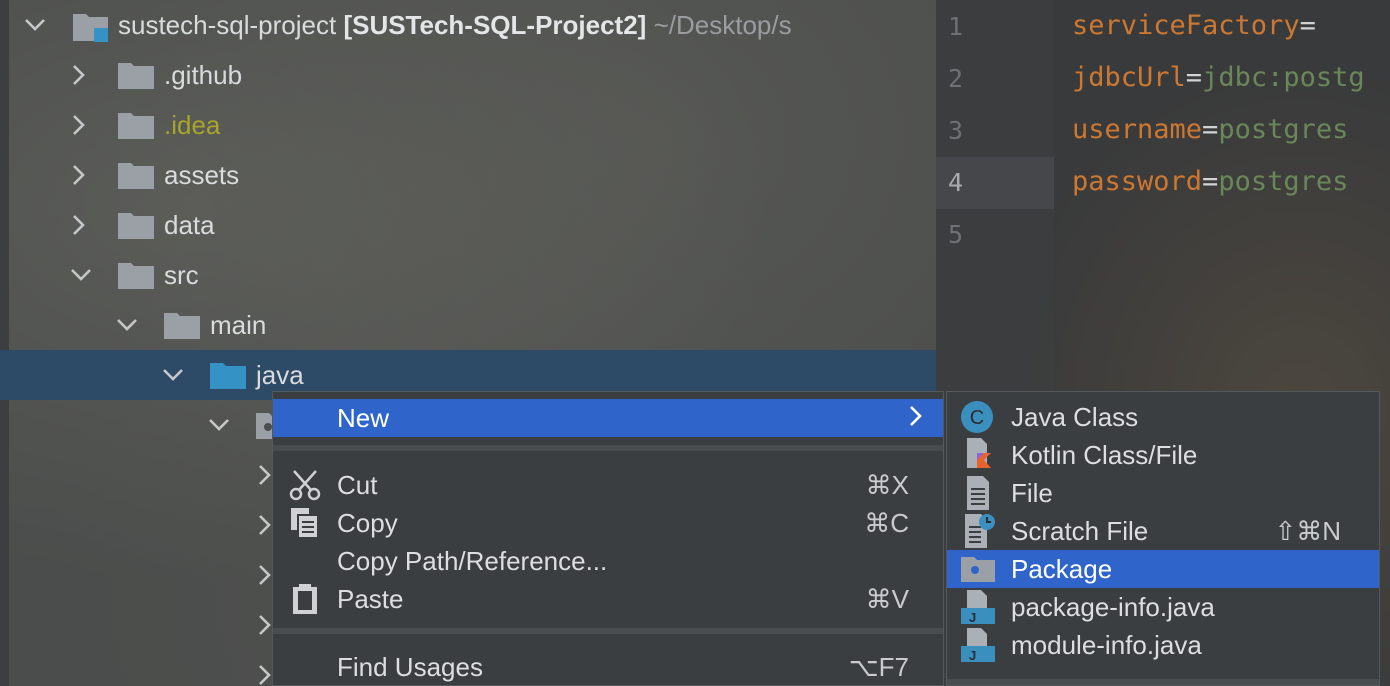 This screenshot has height=686, width=1390. I want to click on property-key: username, so click(1137, 129).